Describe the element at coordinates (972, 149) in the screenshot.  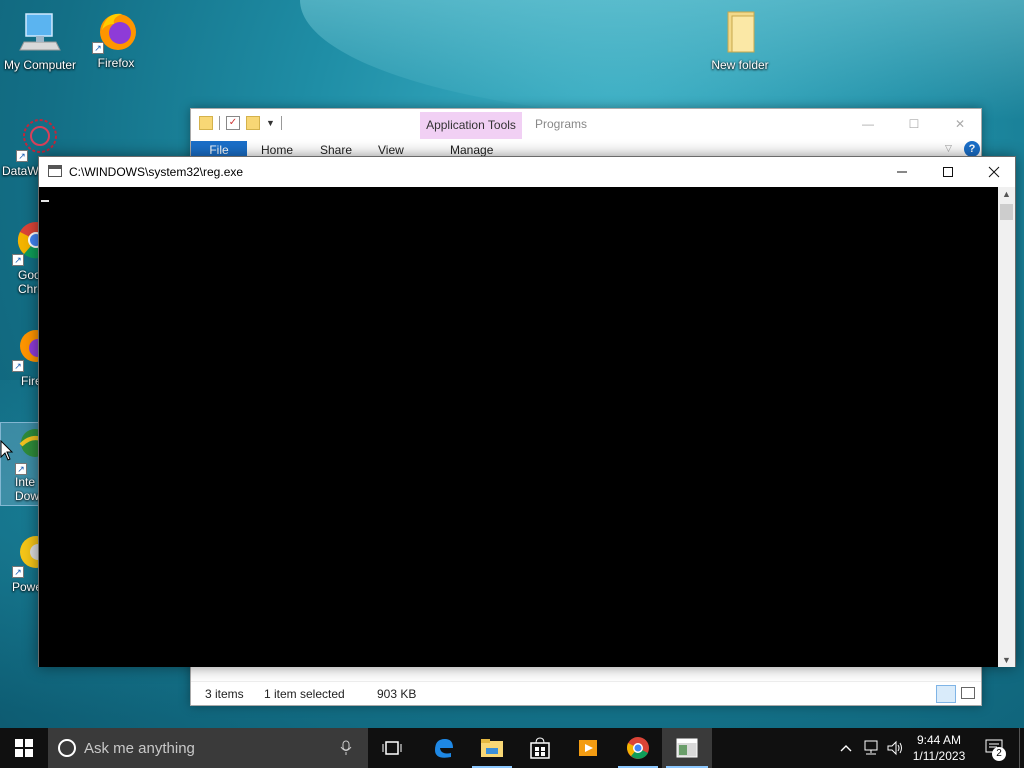
I see `help-icon: ?` at that location.